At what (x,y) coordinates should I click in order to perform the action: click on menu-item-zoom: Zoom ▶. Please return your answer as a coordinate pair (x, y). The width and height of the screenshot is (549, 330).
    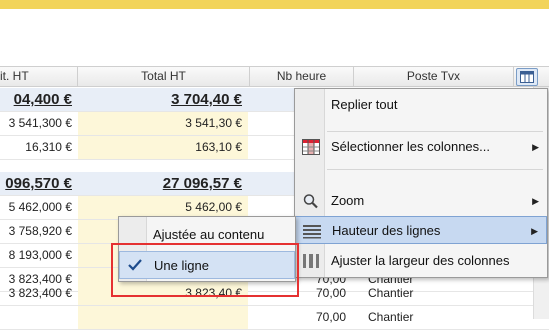
    Looking at the image, I should click on (421, 201).